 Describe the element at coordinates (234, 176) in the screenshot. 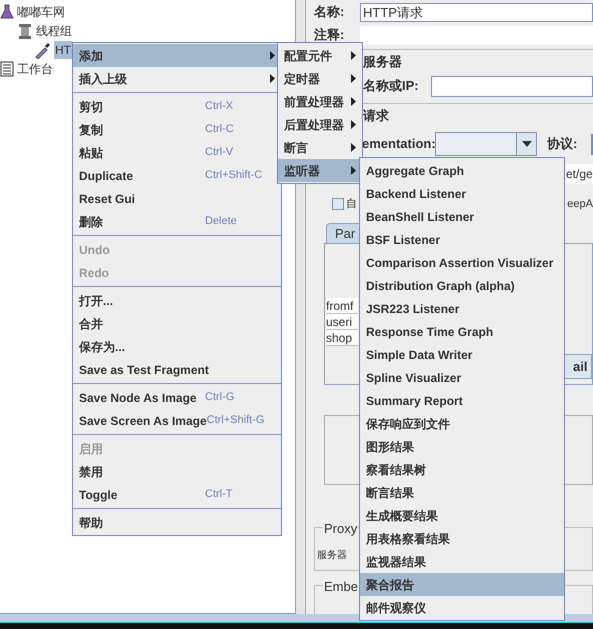

I see `shortcut-label: Ctrl+Shift-C` at that location.